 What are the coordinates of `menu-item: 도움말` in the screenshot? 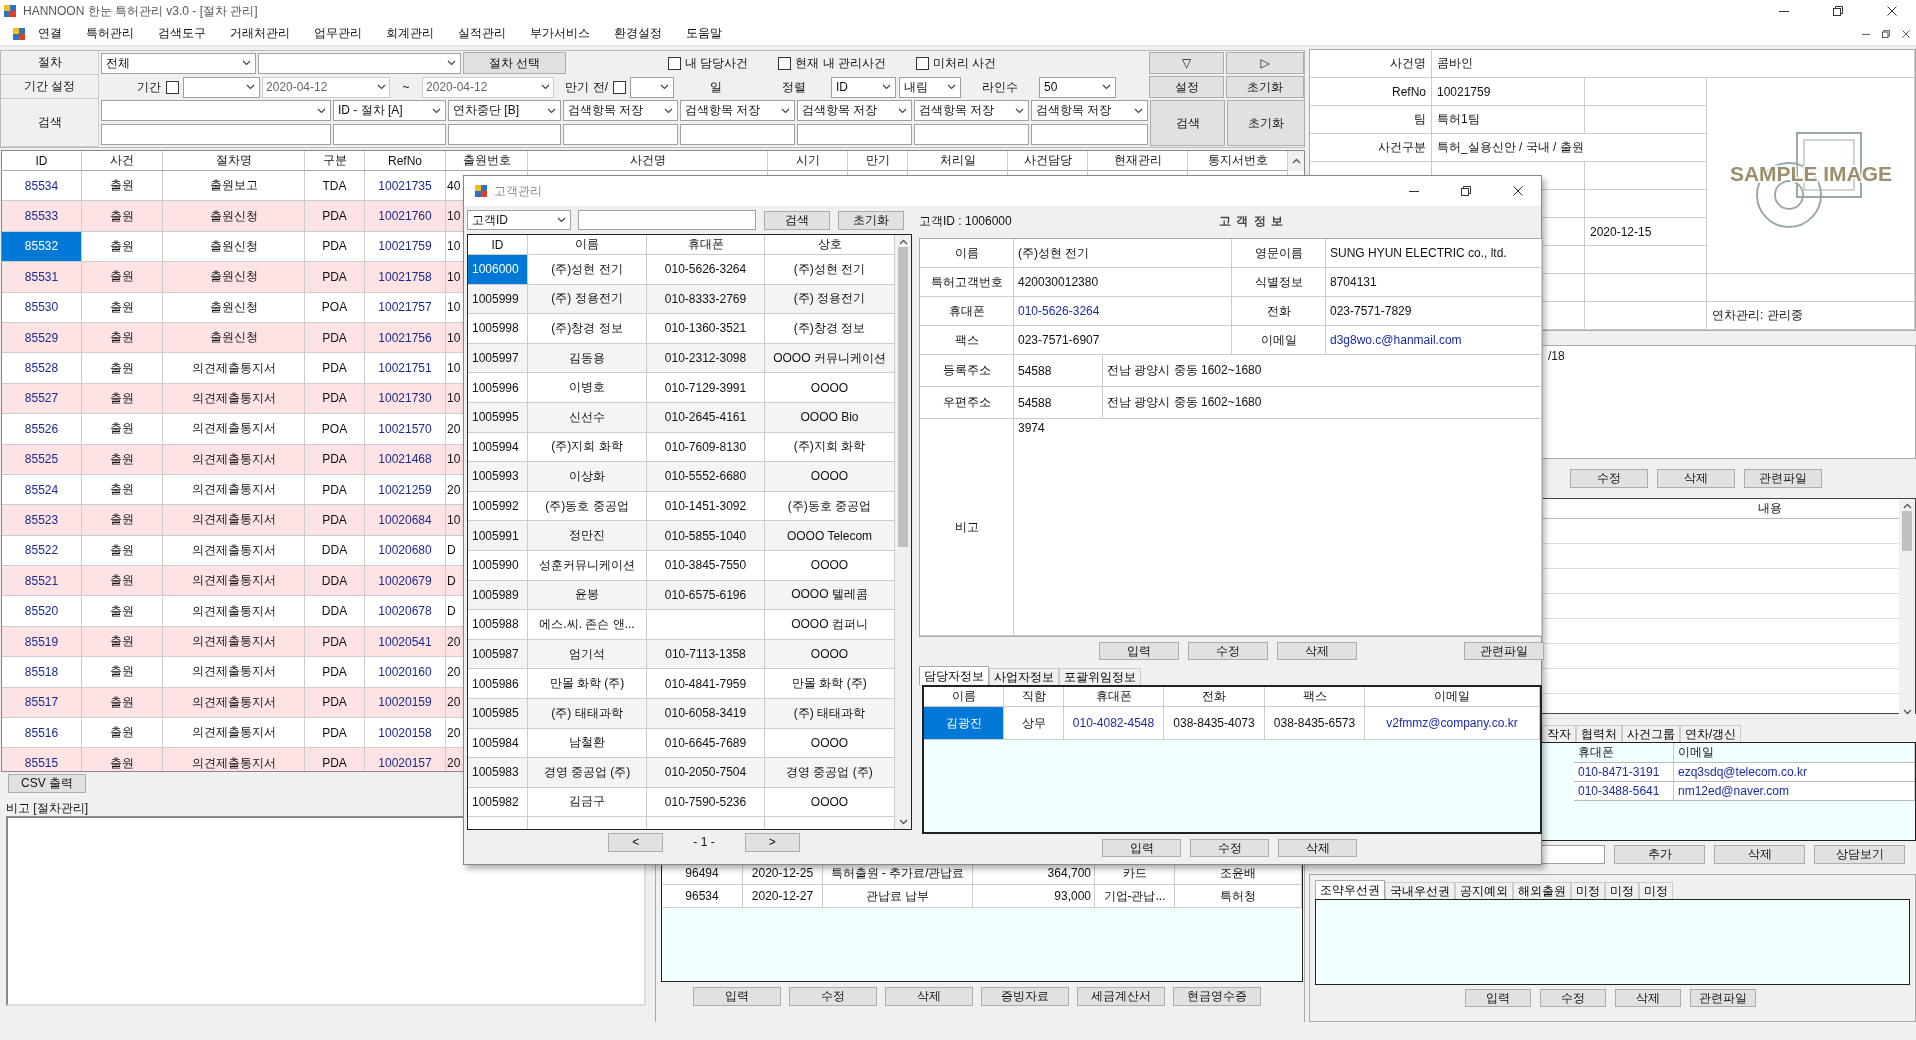 It's located at (704, 33).